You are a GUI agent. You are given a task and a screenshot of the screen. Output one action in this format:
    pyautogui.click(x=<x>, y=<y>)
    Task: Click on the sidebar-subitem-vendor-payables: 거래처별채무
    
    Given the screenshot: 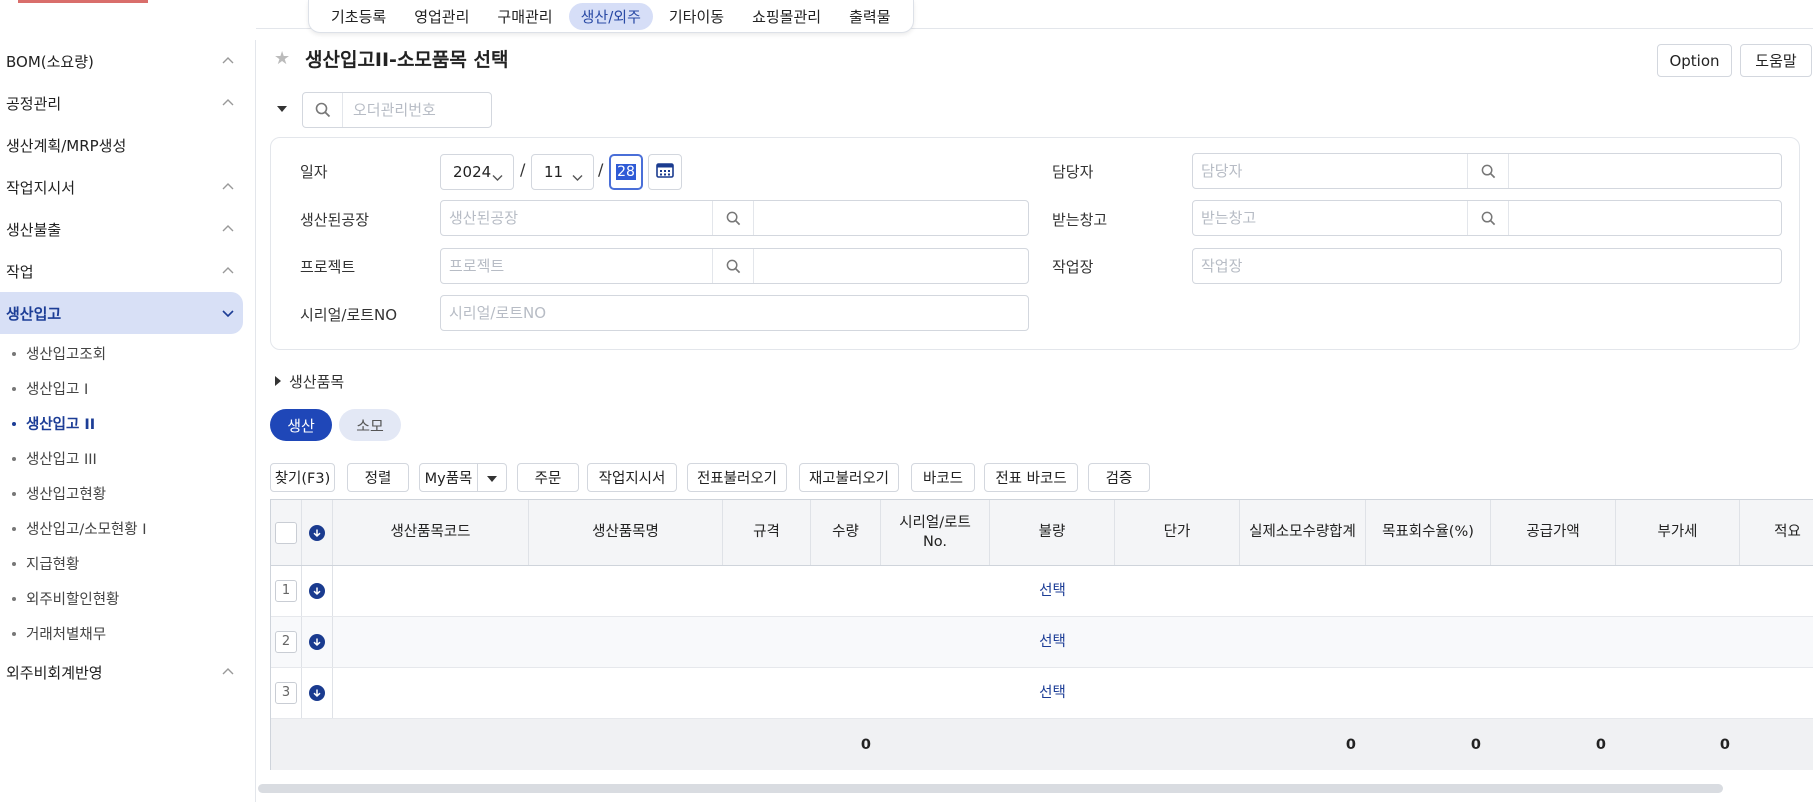 What is the action you would take?
    pyautogui.click(x=127, y=633)
    